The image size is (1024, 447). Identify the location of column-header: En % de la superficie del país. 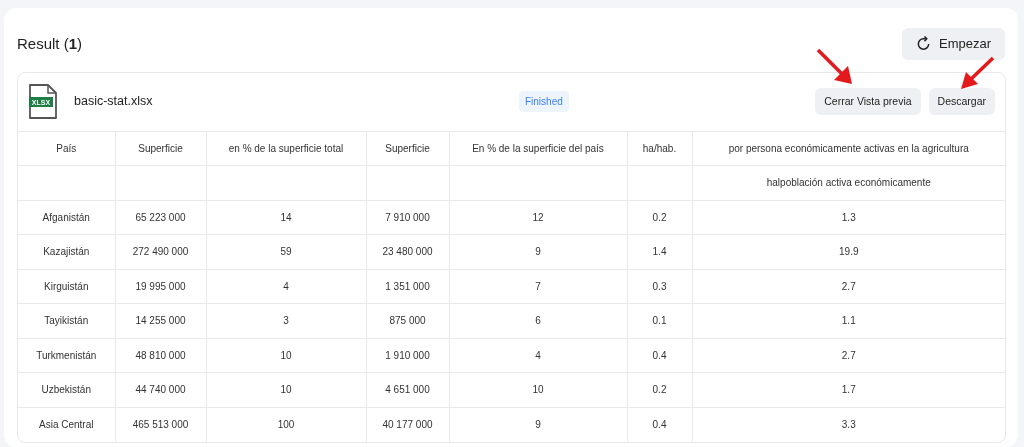
(538, 148).